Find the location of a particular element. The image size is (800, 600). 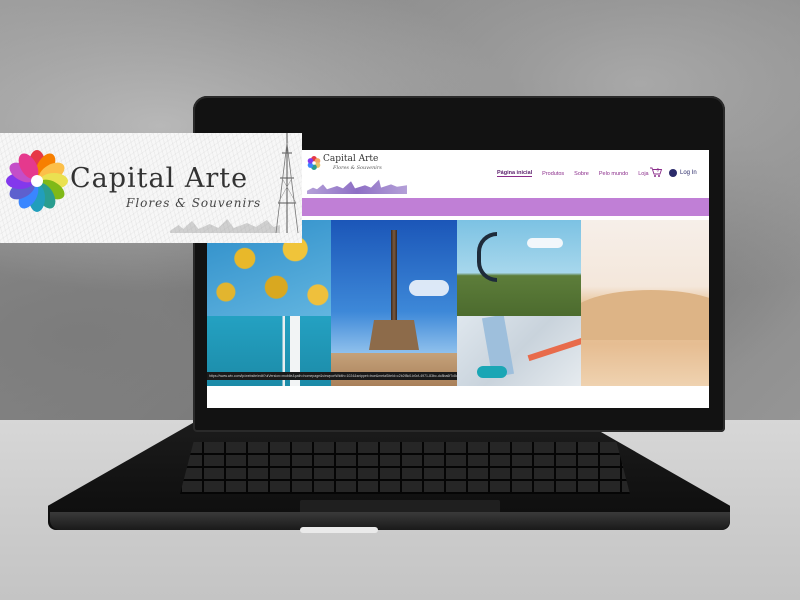

laptop-keyboard is located at coordinates (405, 468).